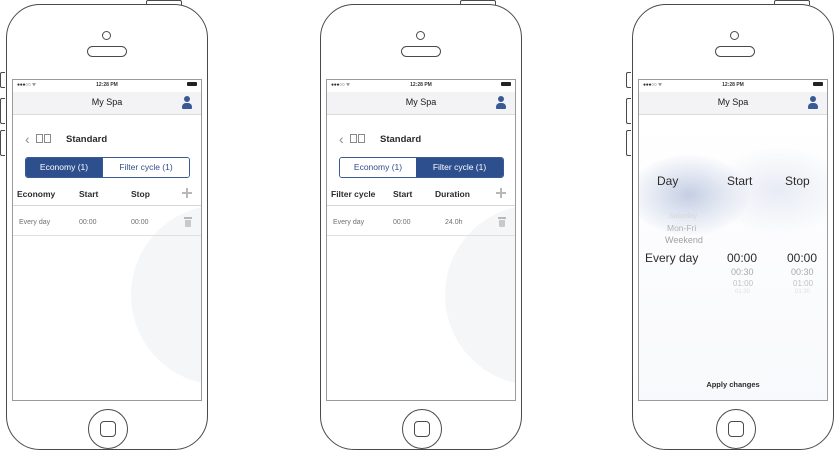 The image size is (840, 456). Describe the element at coordinates (454, 222) in the screenshot. I see `cell-duration: 24.0h` at that location.